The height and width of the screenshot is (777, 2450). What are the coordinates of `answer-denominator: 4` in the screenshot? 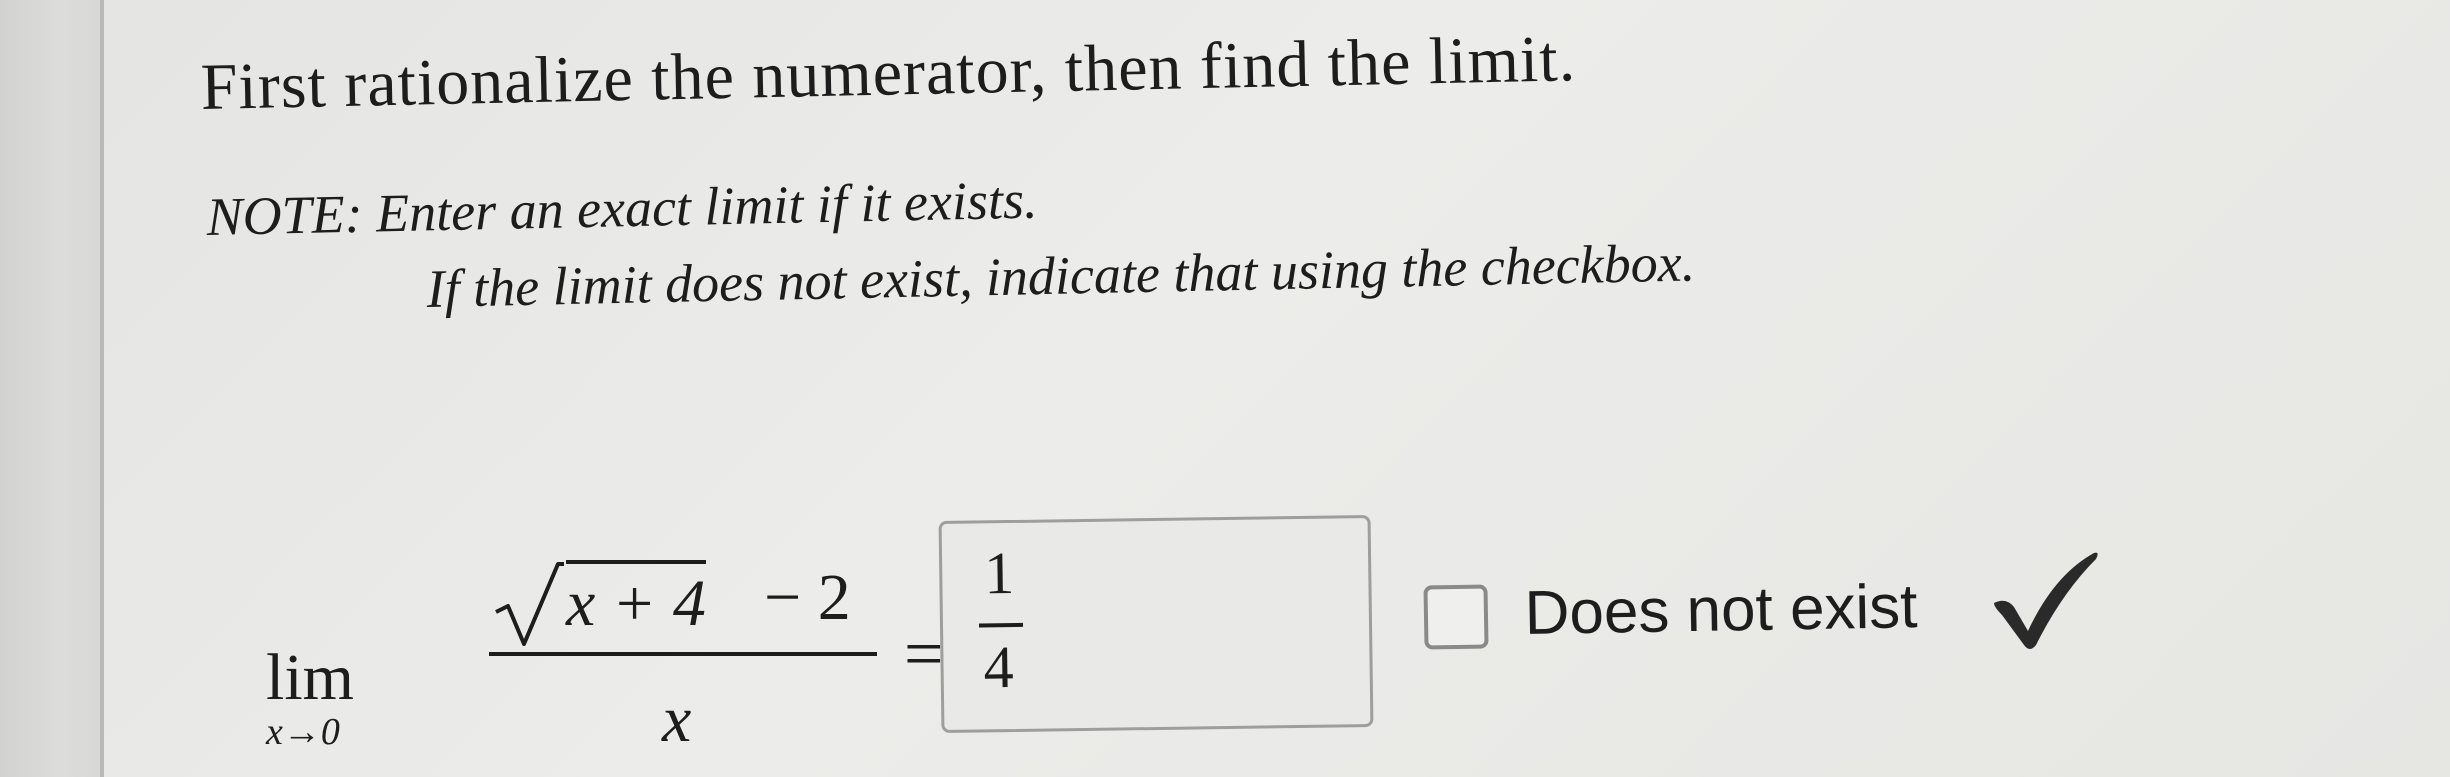 It's located at (999, 667).